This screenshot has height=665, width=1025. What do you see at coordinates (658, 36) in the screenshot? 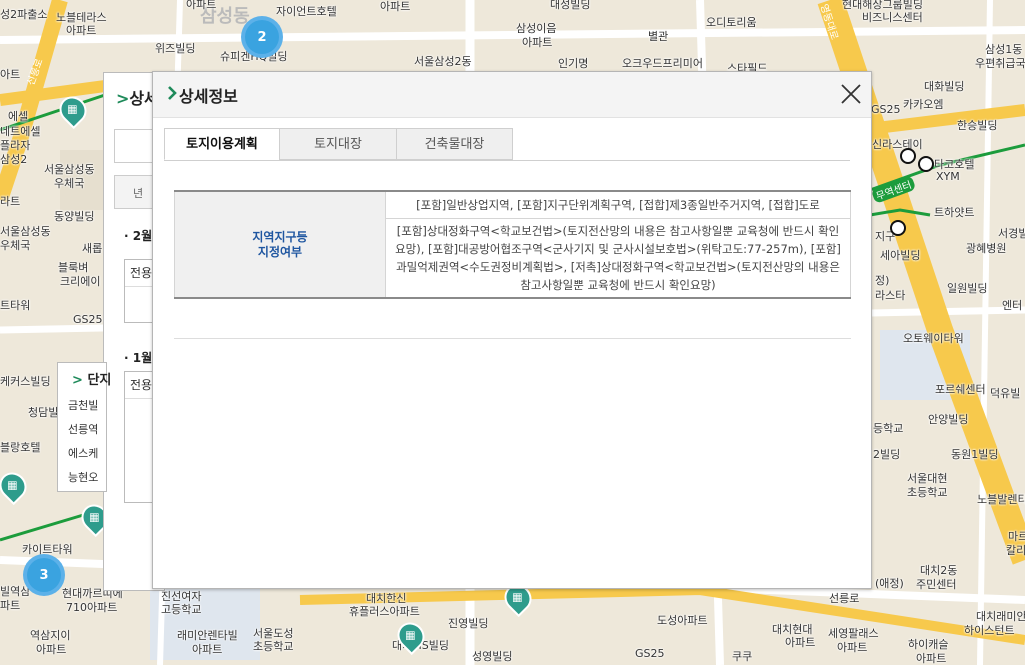
I see `map-label: 별관` at bounding box center [658, 36].